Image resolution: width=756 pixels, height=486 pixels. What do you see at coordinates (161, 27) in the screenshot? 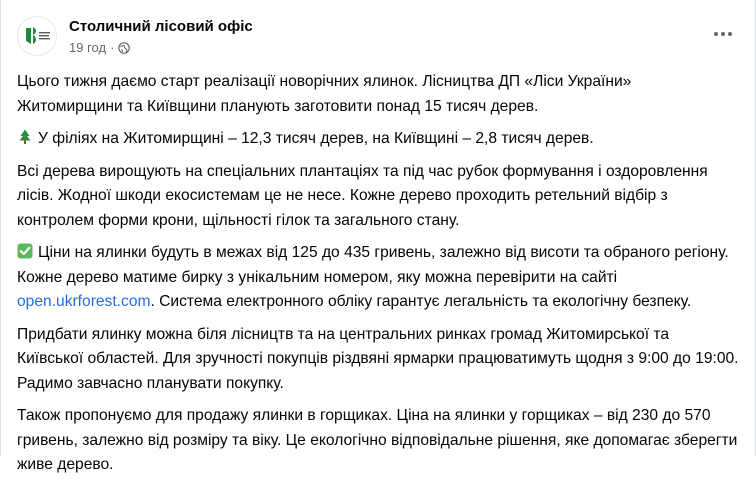
I see `page-name-link: Столичний лісовий офіс` at bounding box center [161, 27].